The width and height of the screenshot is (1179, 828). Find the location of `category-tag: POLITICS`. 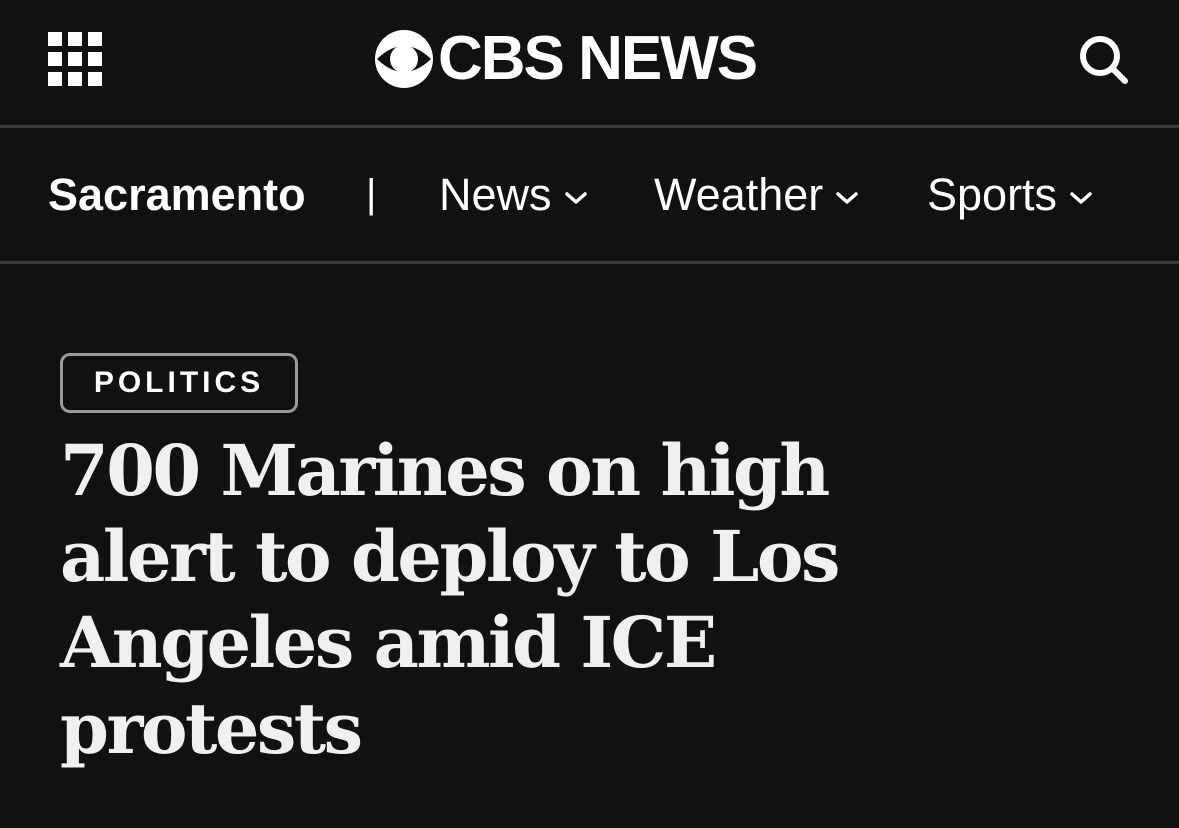

category-tag: POLITICS is located at coordinates (179, 383).